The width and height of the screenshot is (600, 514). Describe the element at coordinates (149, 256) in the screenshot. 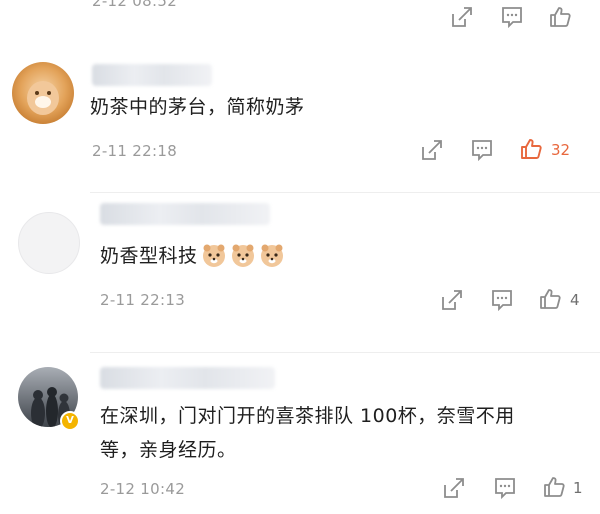

I see `comment-text: 奶香型科技` at that location.